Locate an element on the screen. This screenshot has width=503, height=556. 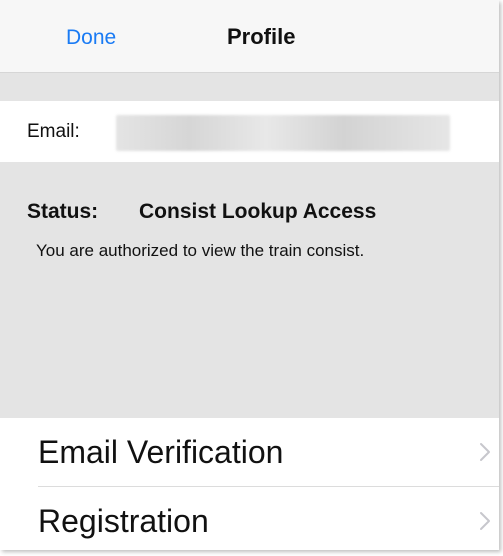
navigation-bar: Done Profile is located at coordinates (249, 36).